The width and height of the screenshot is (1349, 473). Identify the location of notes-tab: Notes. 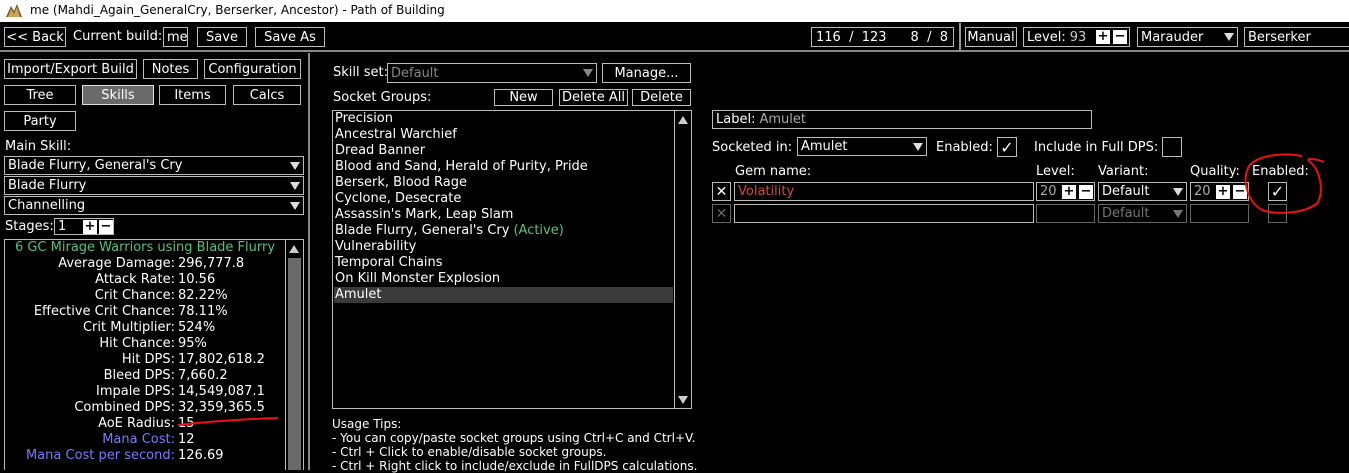
(170, 69).